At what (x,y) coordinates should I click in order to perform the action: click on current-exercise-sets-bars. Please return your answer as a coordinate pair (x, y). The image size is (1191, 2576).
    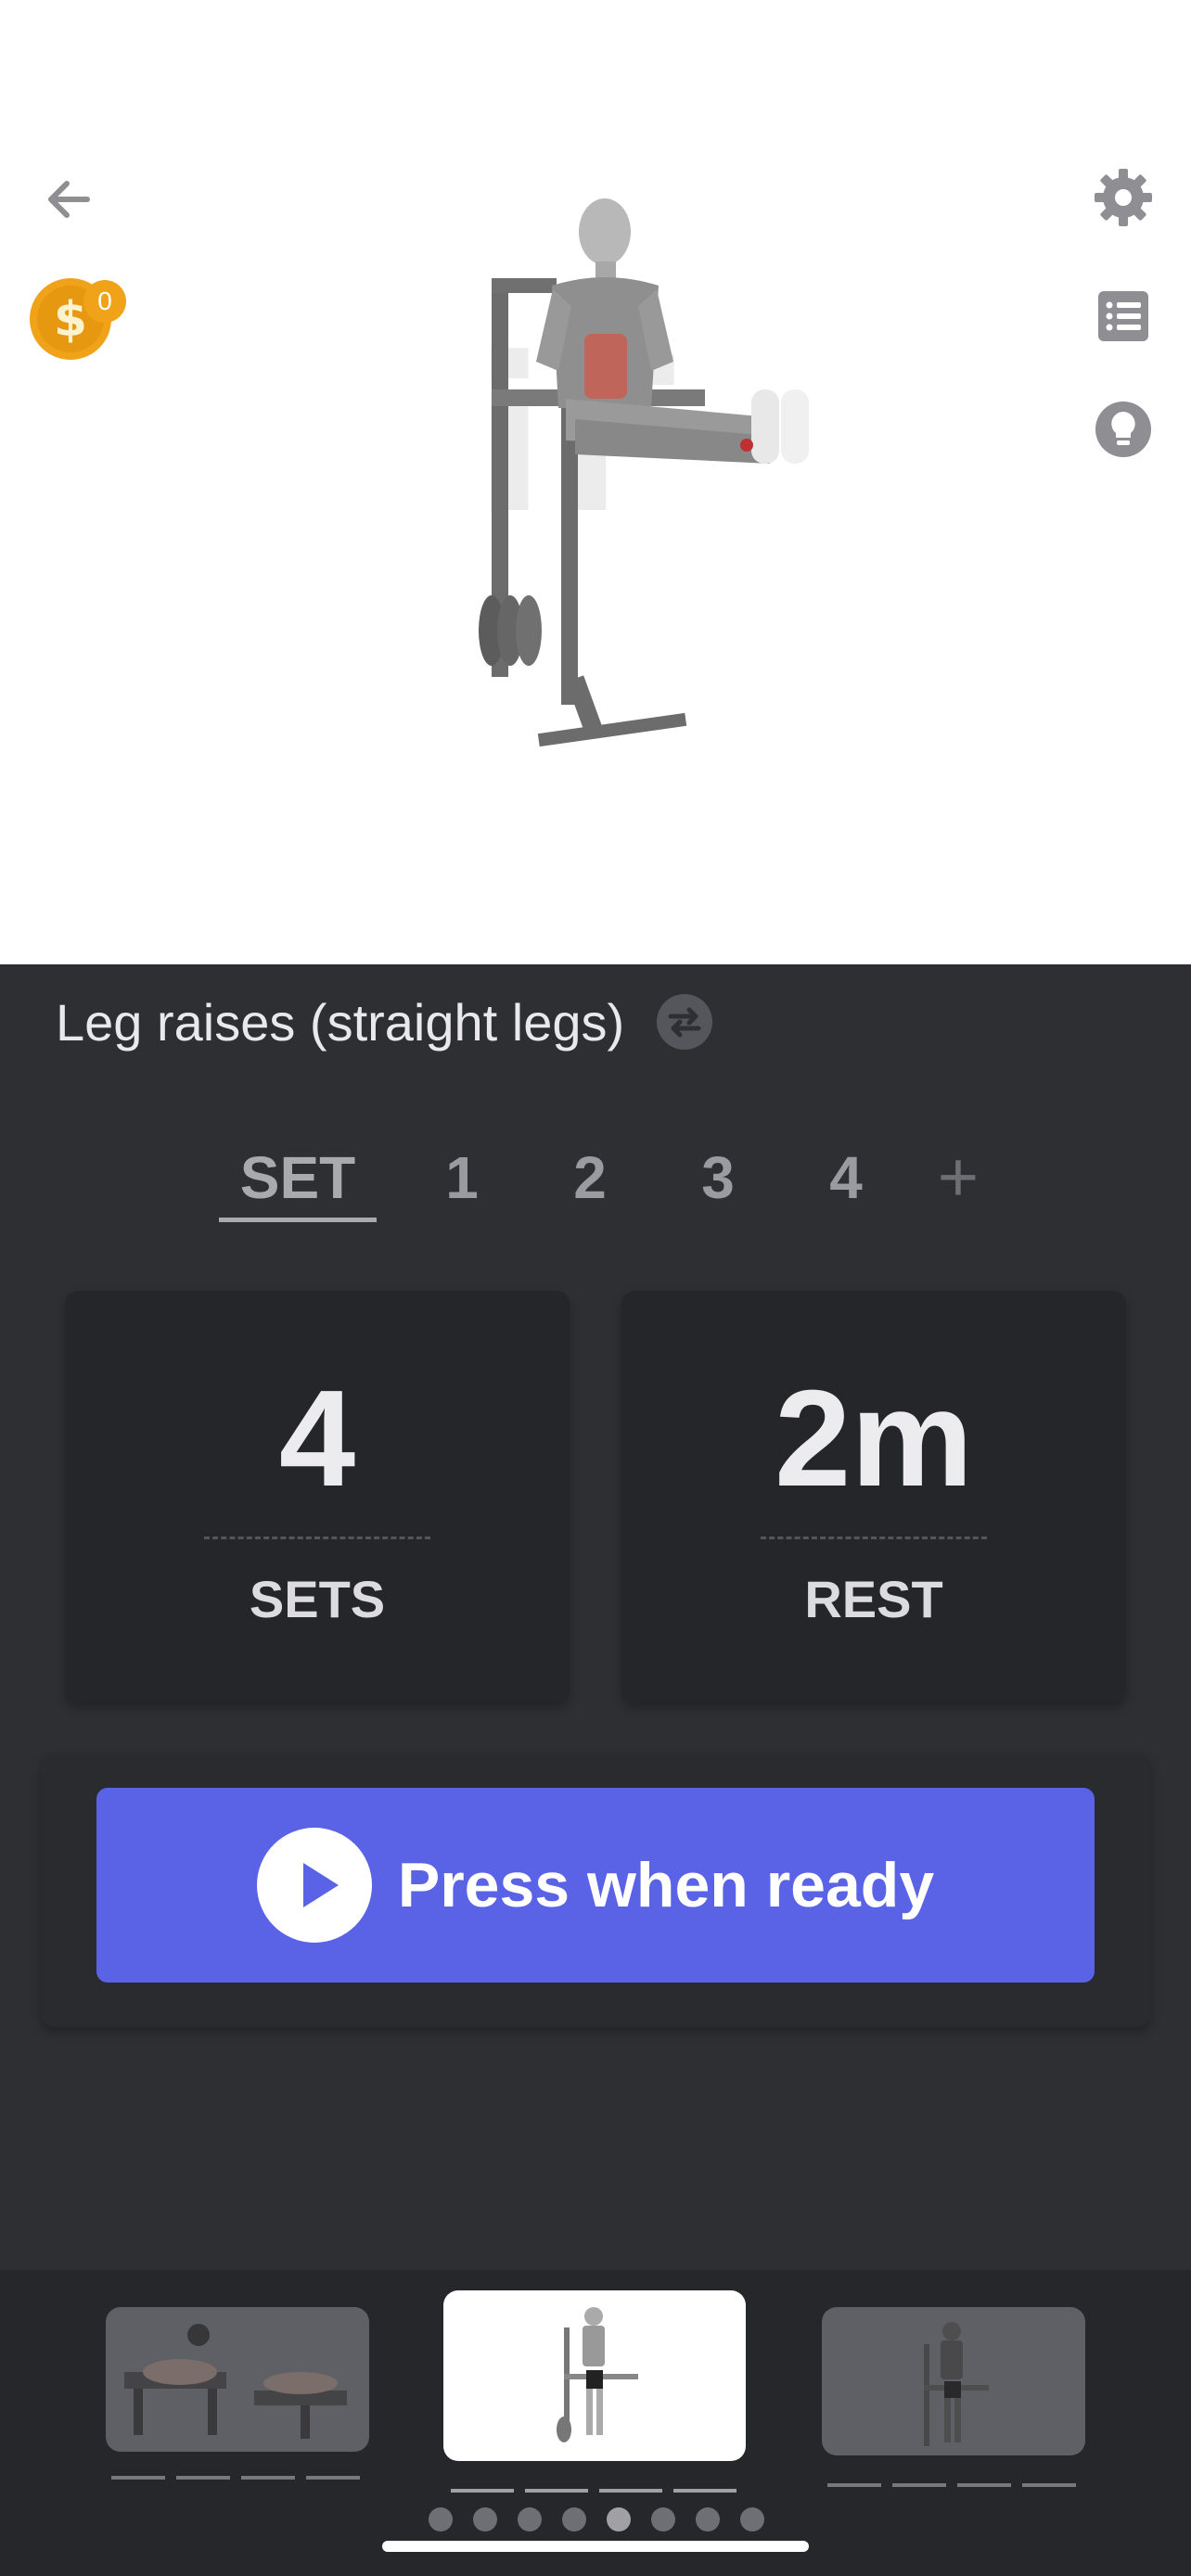
    Looking at the image, I should click on (599, 2491).